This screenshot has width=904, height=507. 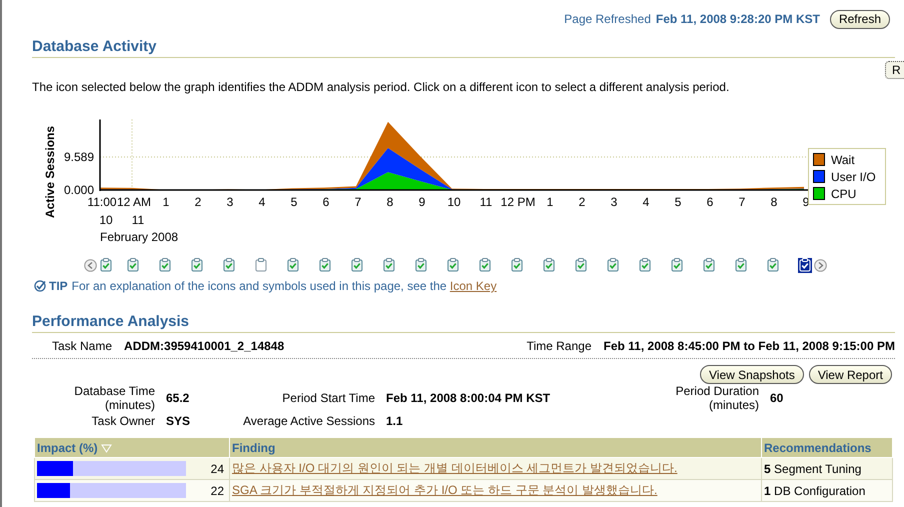 What do you see at coordinates (79, 157) in the screenshot?
I see `axis-tick-label: 9.589` at bounding box center [79, 157].